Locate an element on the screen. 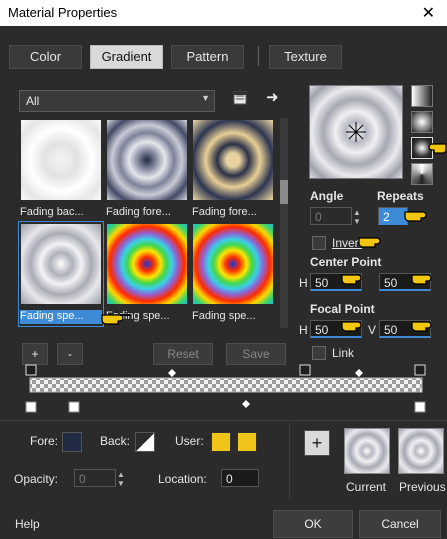 The image size is (447, 539). save-button: Save is located at coordinates (256, 354).